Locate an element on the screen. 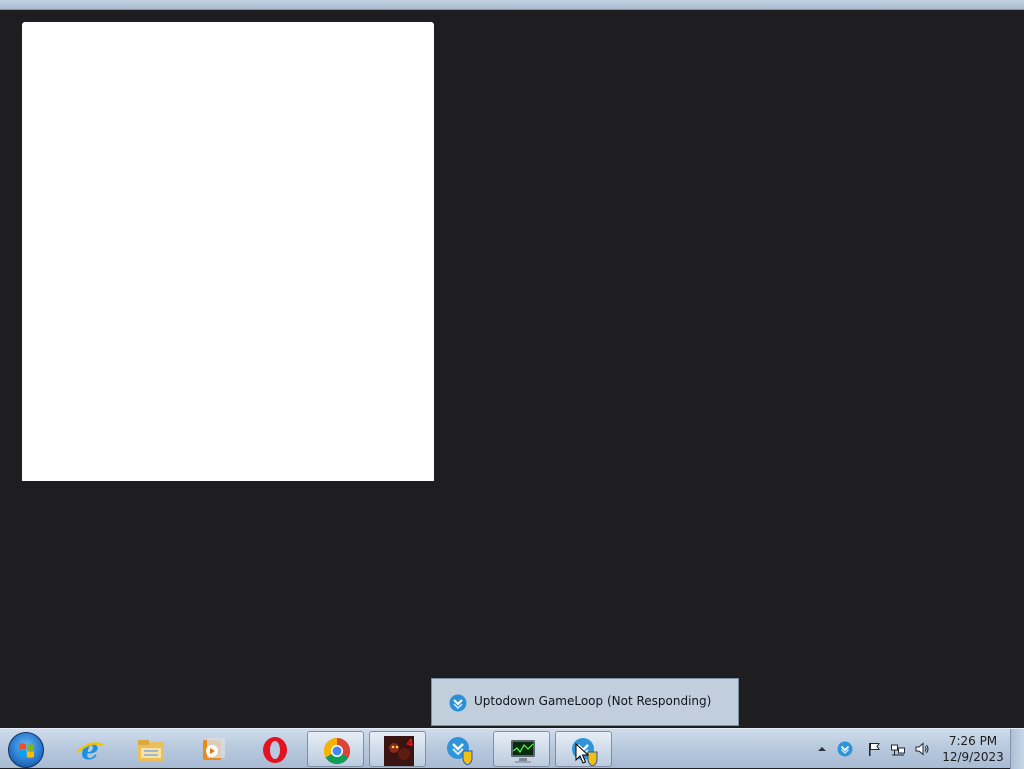 This screenshot has width=1024, height=769. top-window-edge is located at coordinates (512, 5).